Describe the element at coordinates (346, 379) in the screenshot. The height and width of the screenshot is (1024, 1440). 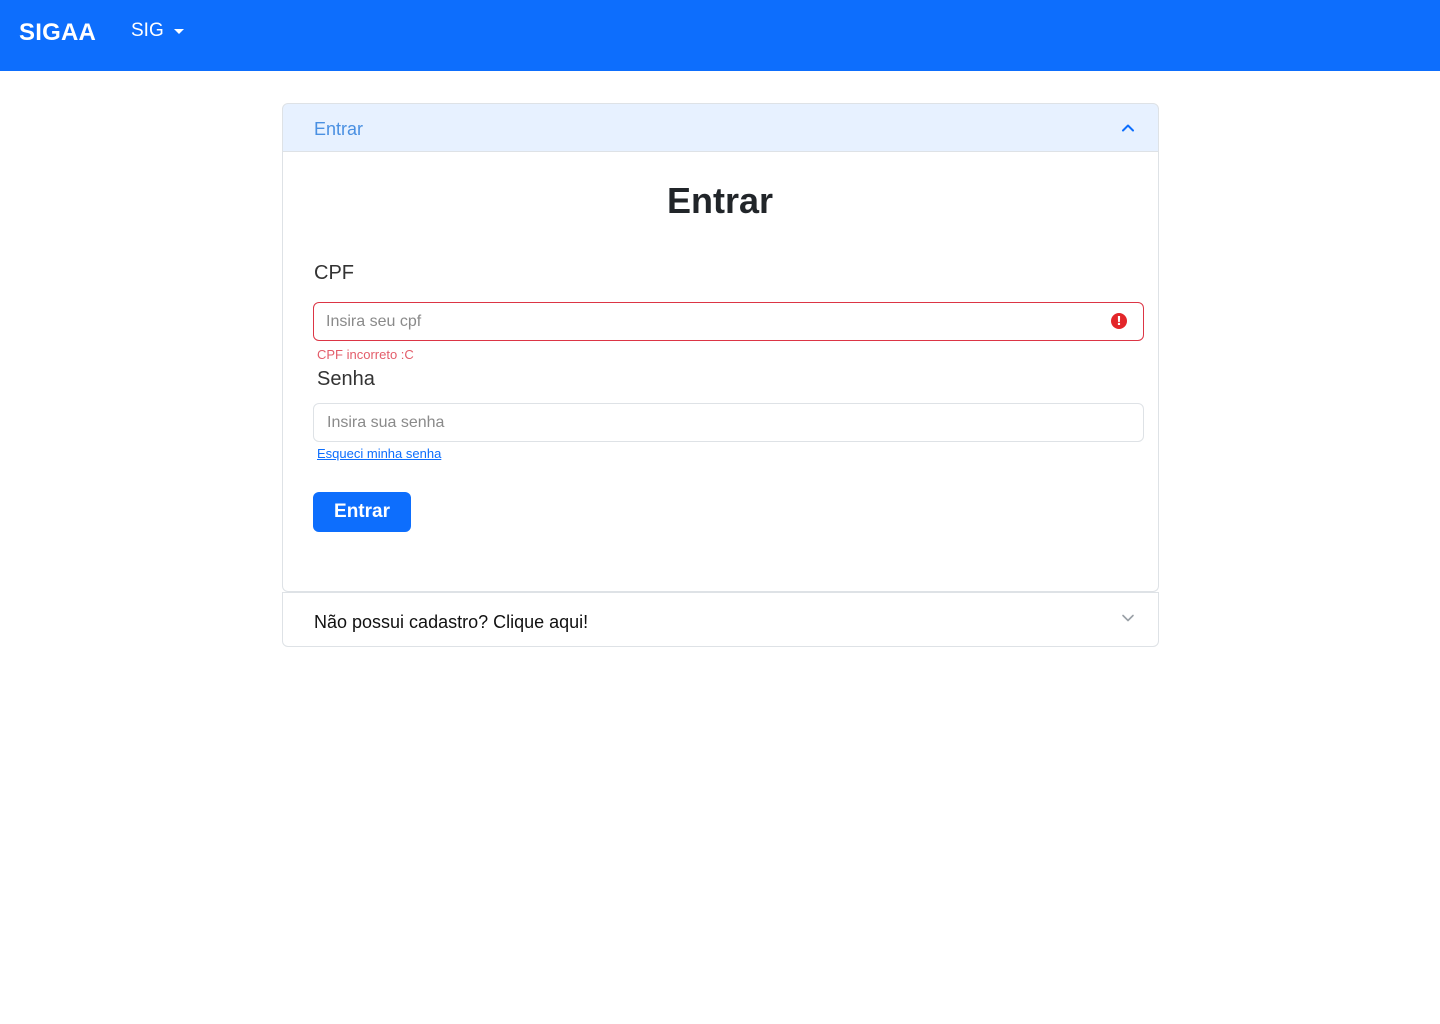
I see `password-label: Senha` at that location.